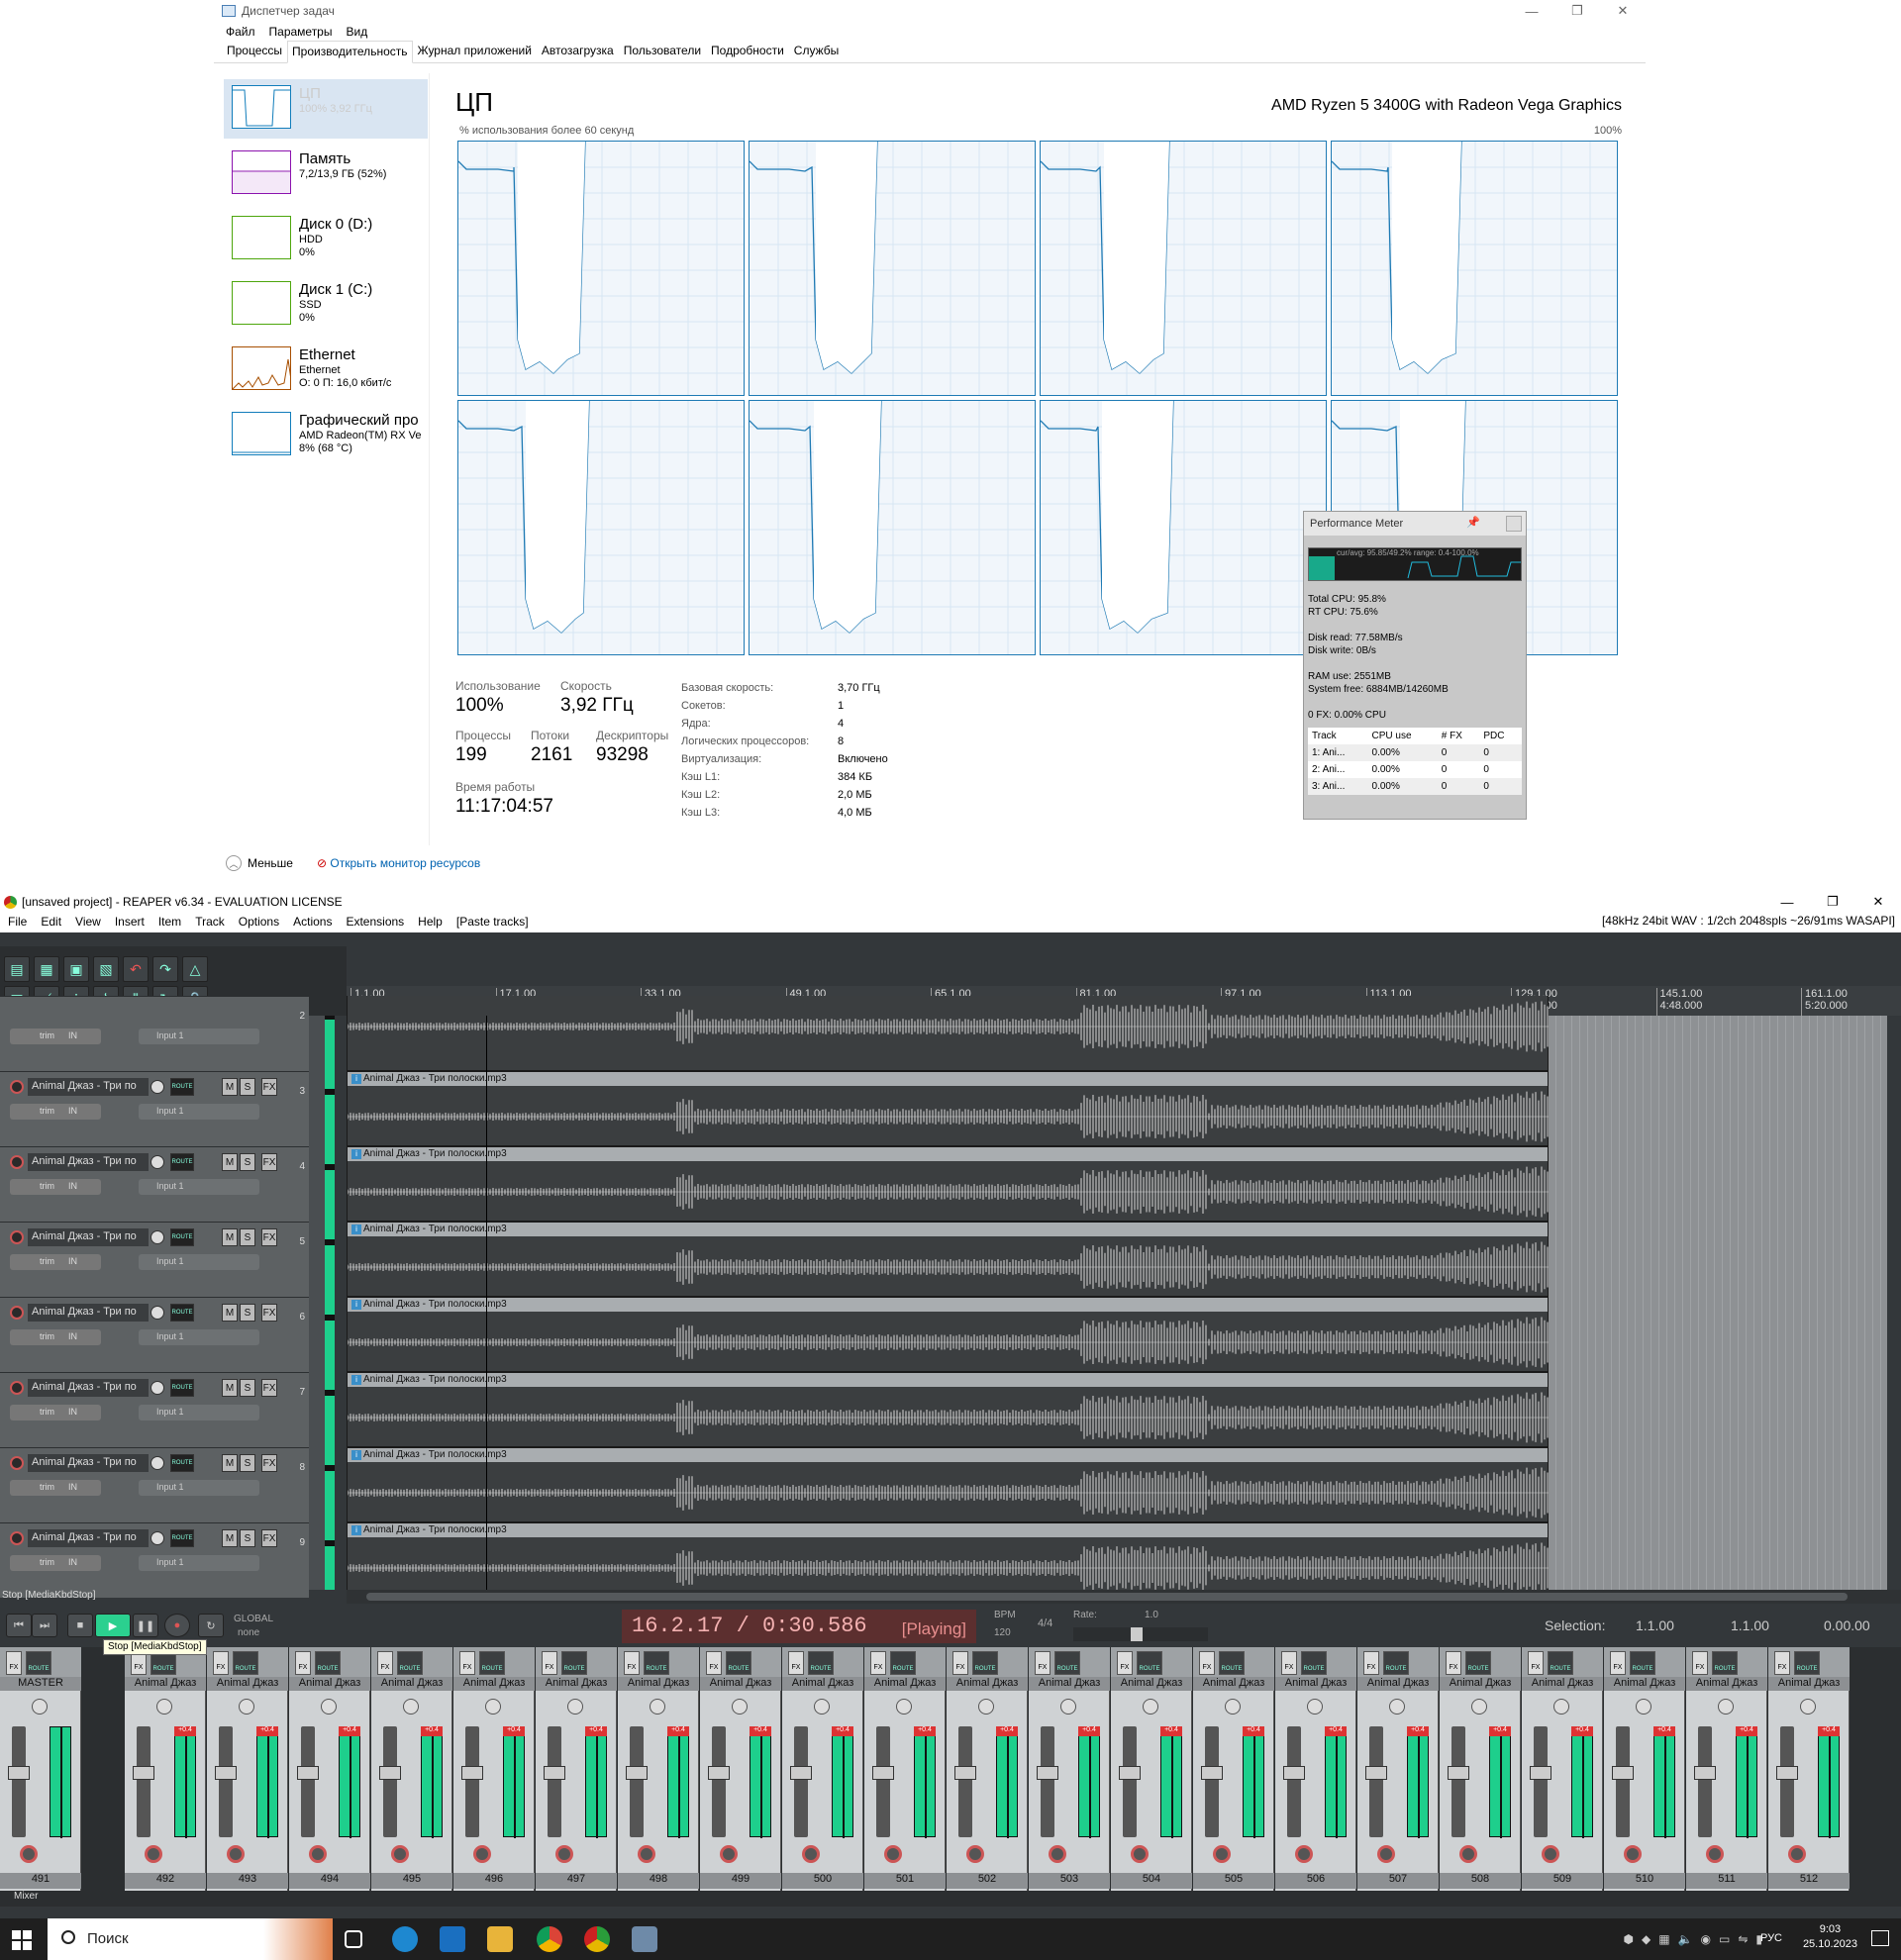  I want to click on mixer-strip-5: FX ROUTE Animal Джаз +0.4 496, so click(494, 1769).